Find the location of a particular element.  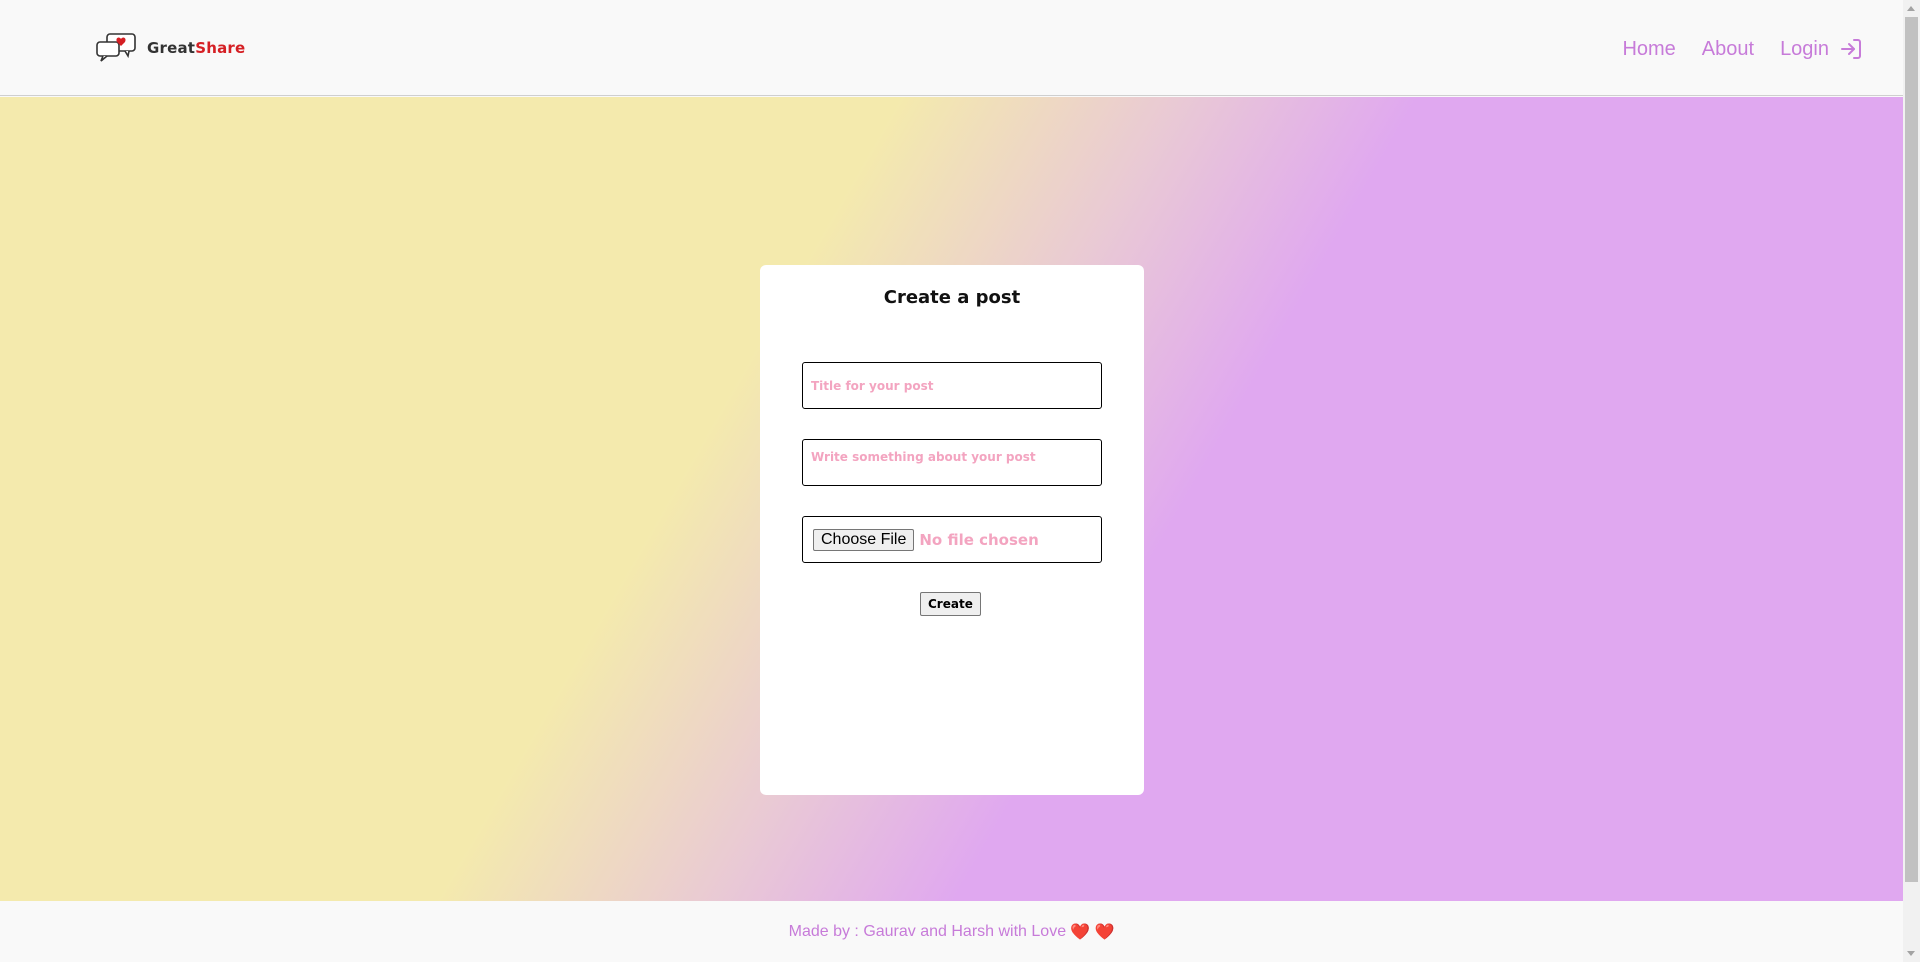

chat-bubble-heart-icon is located at coordinates (116, 47).